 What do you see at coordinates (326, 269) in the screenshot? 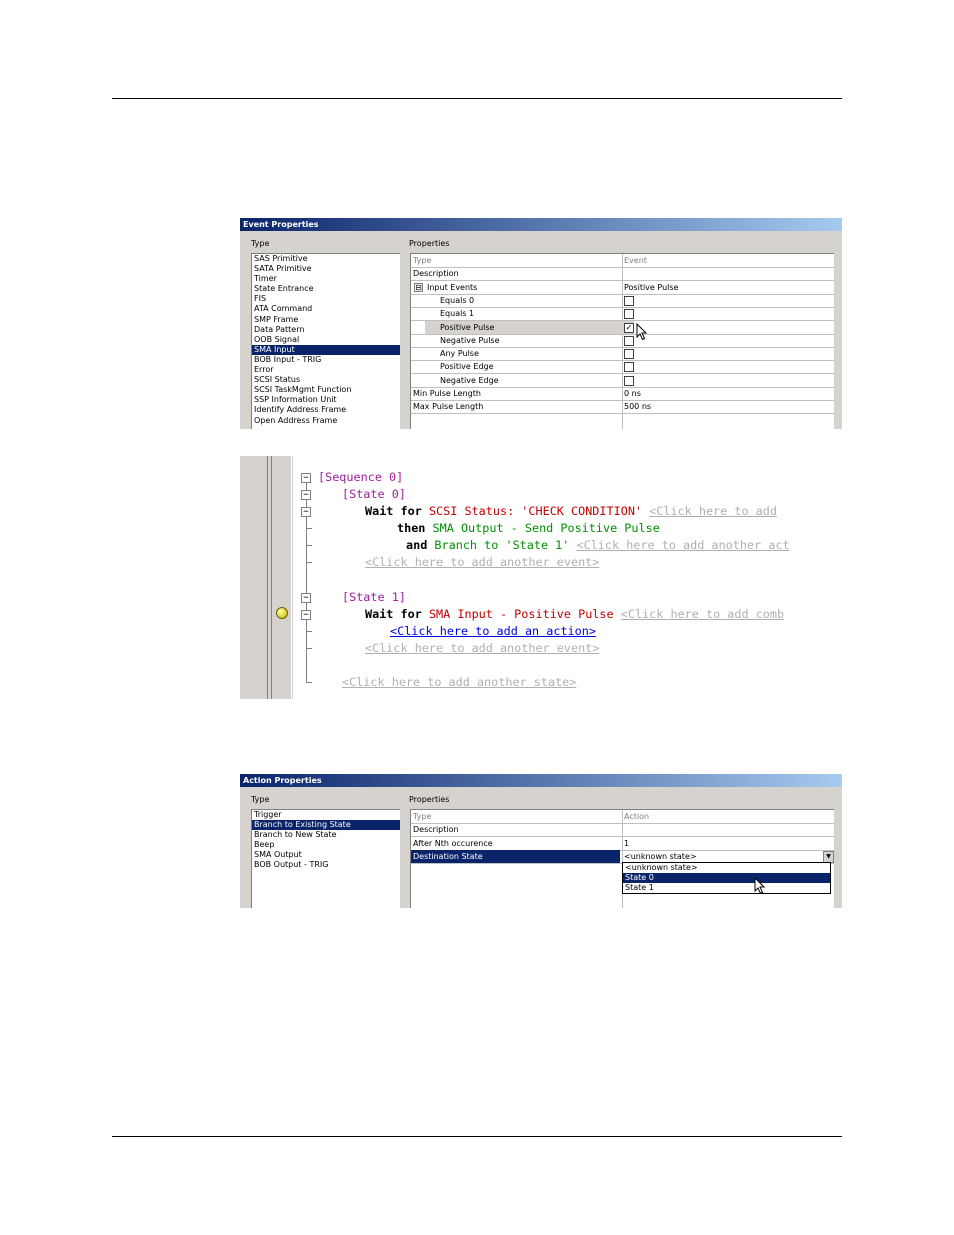
I see `list-item: SATA Primitive` at bounding box center [326, 269].